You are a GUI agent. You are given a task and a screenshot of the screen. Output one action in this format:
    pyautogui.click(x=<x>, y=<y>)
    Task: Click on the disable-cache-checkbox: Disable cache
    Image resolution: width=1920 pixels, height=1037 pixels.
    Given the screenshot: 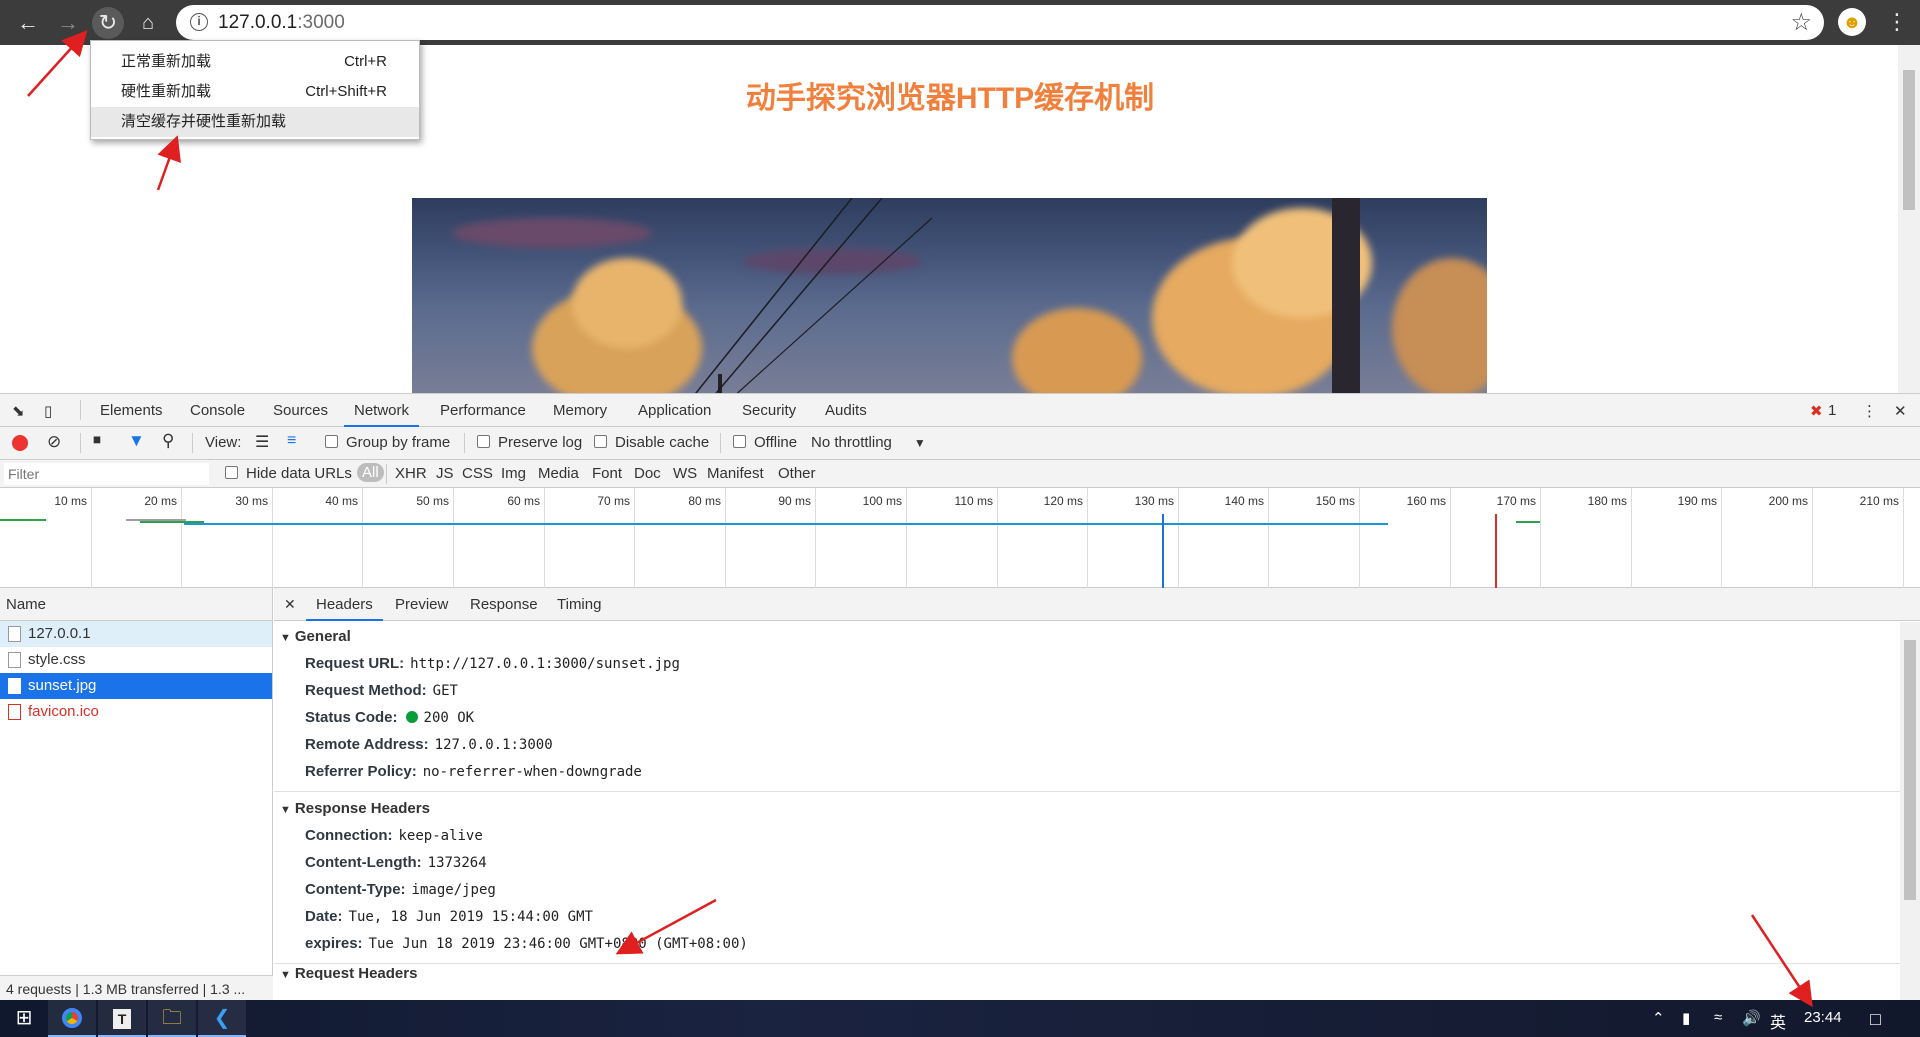 What is the action you would take?
    pyautogui.click(x=651, y=442)
    